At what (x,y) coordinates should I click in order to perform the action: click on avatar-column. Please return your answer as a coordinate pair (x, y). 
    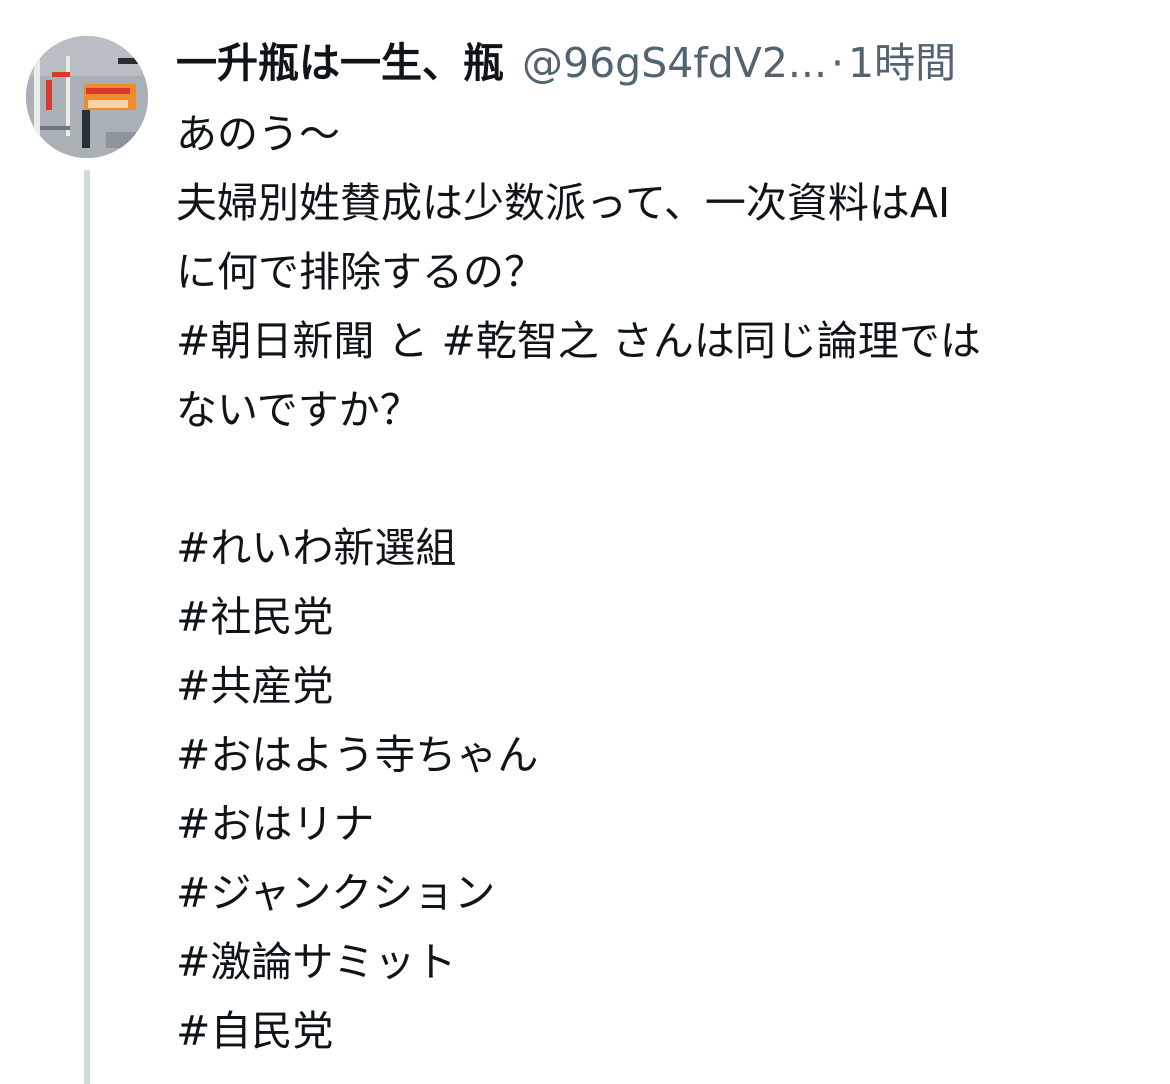
    Looking at the image, I should click on (87, 560).